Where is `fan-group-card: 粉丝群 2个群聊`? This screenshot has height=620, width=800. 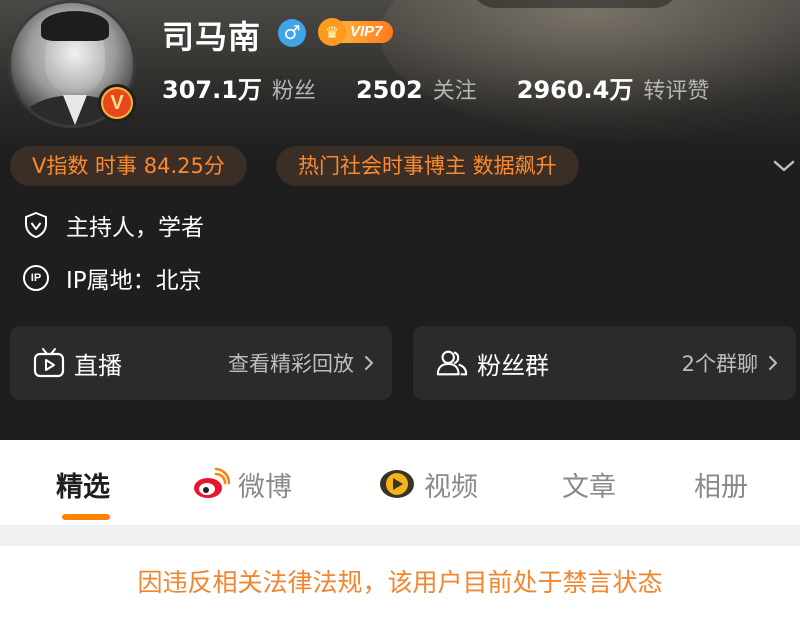
fan-group-card: 粉丝群 2个群聊 is located at coordinates (604, 363).